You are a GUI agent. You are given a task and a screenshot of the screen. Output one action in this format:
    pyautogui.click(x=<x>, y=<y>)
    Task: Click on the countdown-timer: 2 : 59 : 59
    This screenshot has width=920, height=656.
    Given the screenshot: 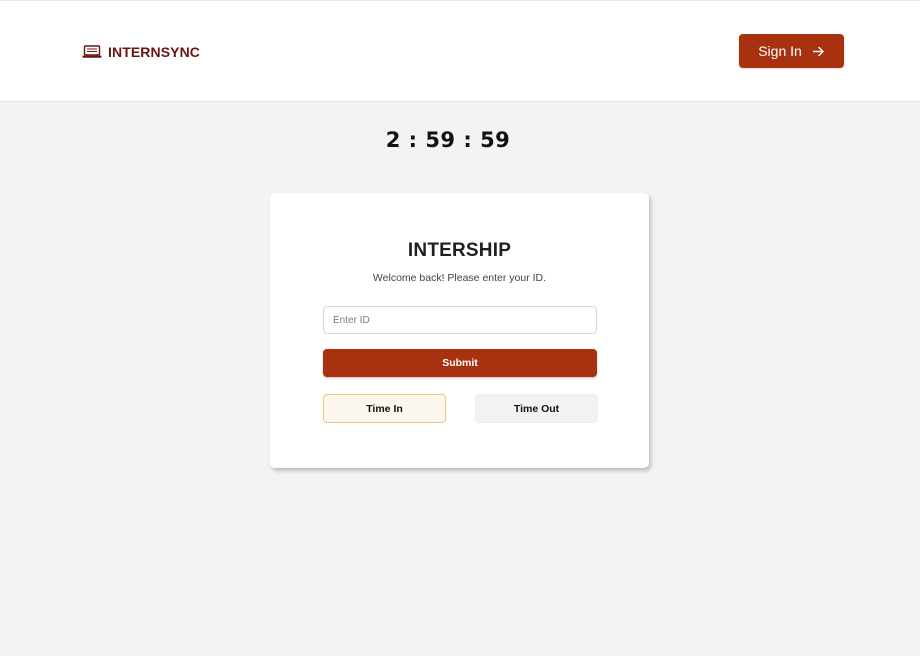 What is the action you would take?
    pyautogui.click(x=448, y=140)
    